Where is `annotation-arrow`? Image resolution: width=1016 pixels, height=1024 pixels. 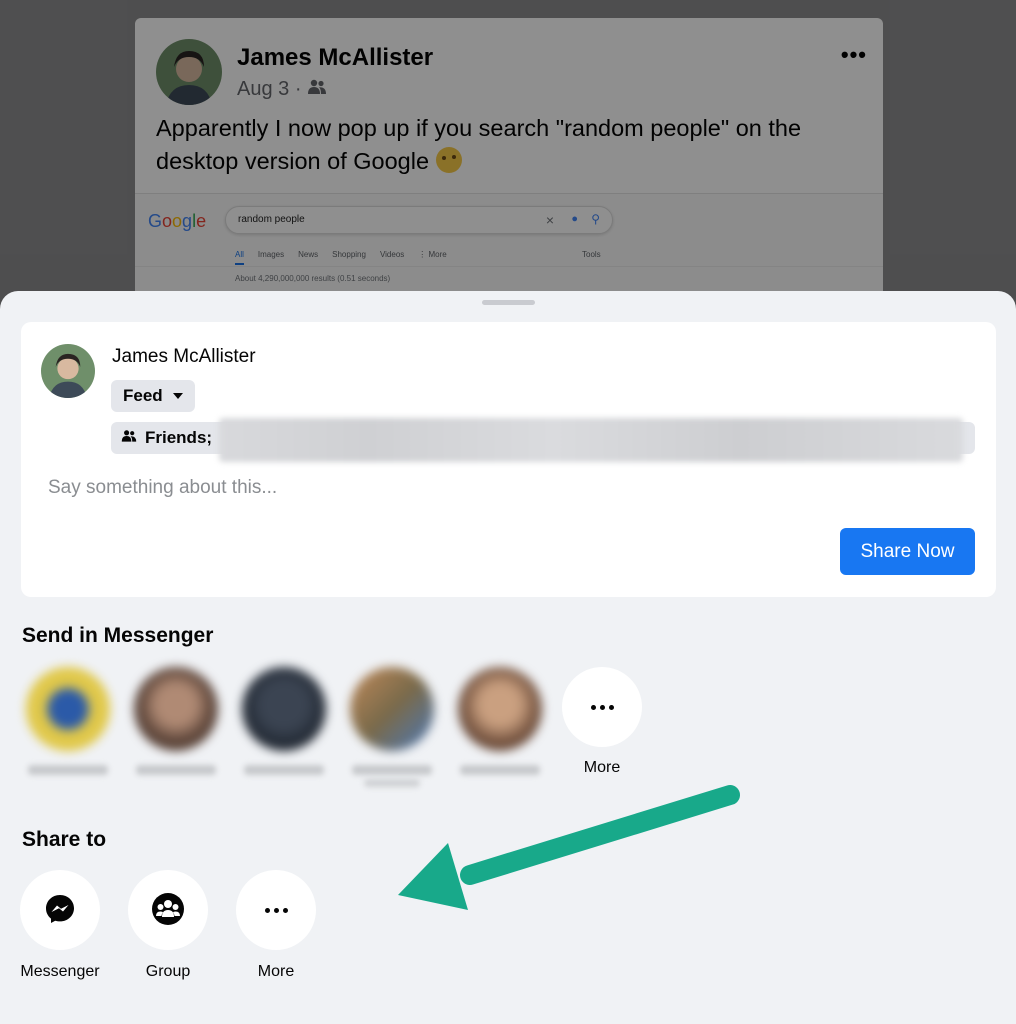
annotation-arrow is located at coordinates (569, 847).